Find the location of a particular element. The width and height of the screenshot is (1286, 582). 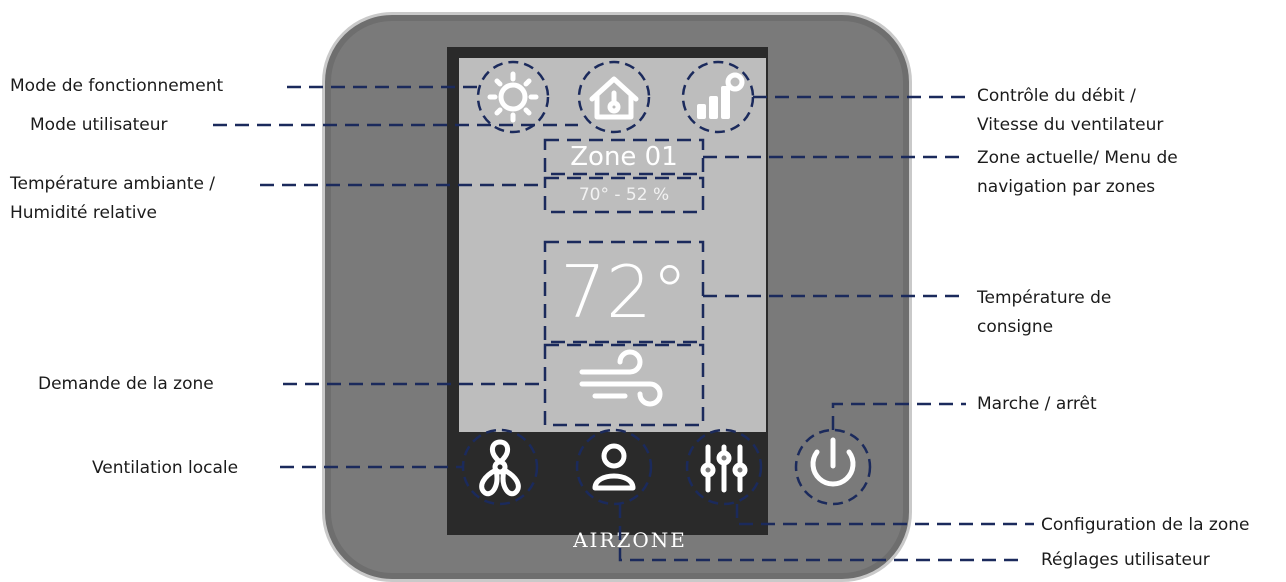

leader-reglages is located at coordinates (821, 533).